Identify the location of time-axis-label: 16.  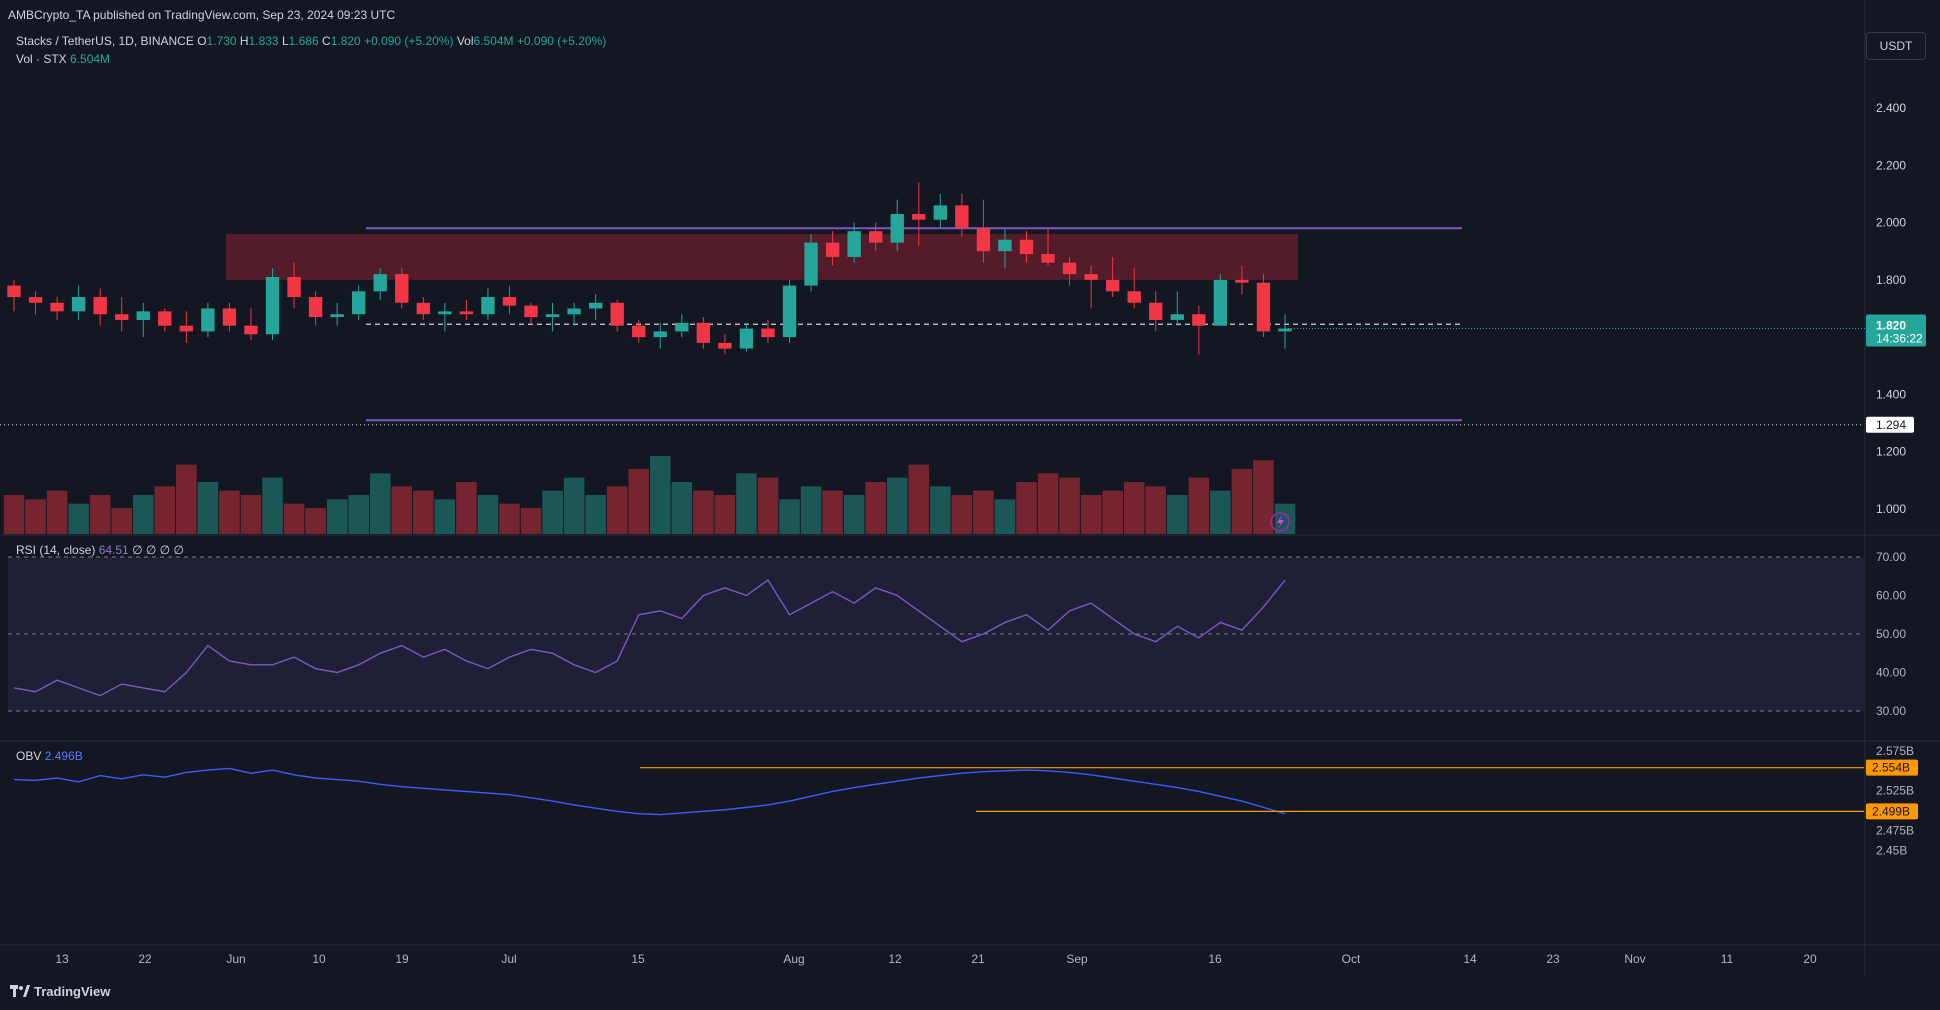
(1215, 959).